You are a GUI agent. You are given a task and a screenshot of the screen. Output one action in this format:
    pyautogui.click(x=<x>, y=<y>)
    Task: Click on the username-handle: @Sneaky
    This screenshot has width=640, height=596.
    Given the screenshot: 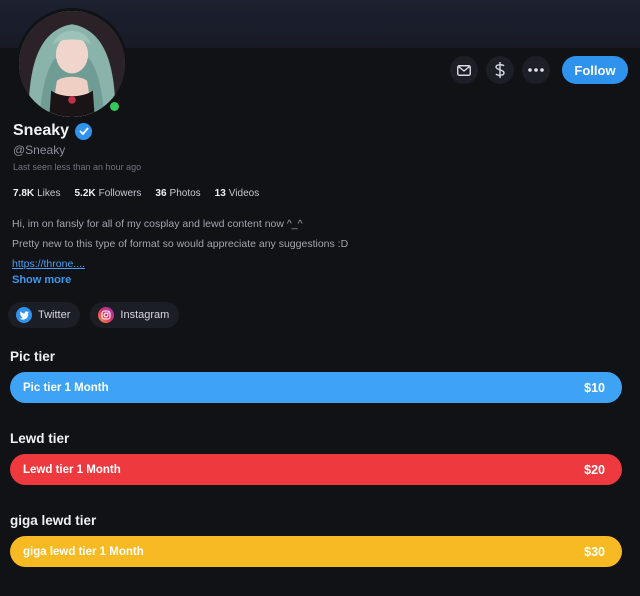 What is the action you would take?
    pyautogui.click(x=39, y=150)
    